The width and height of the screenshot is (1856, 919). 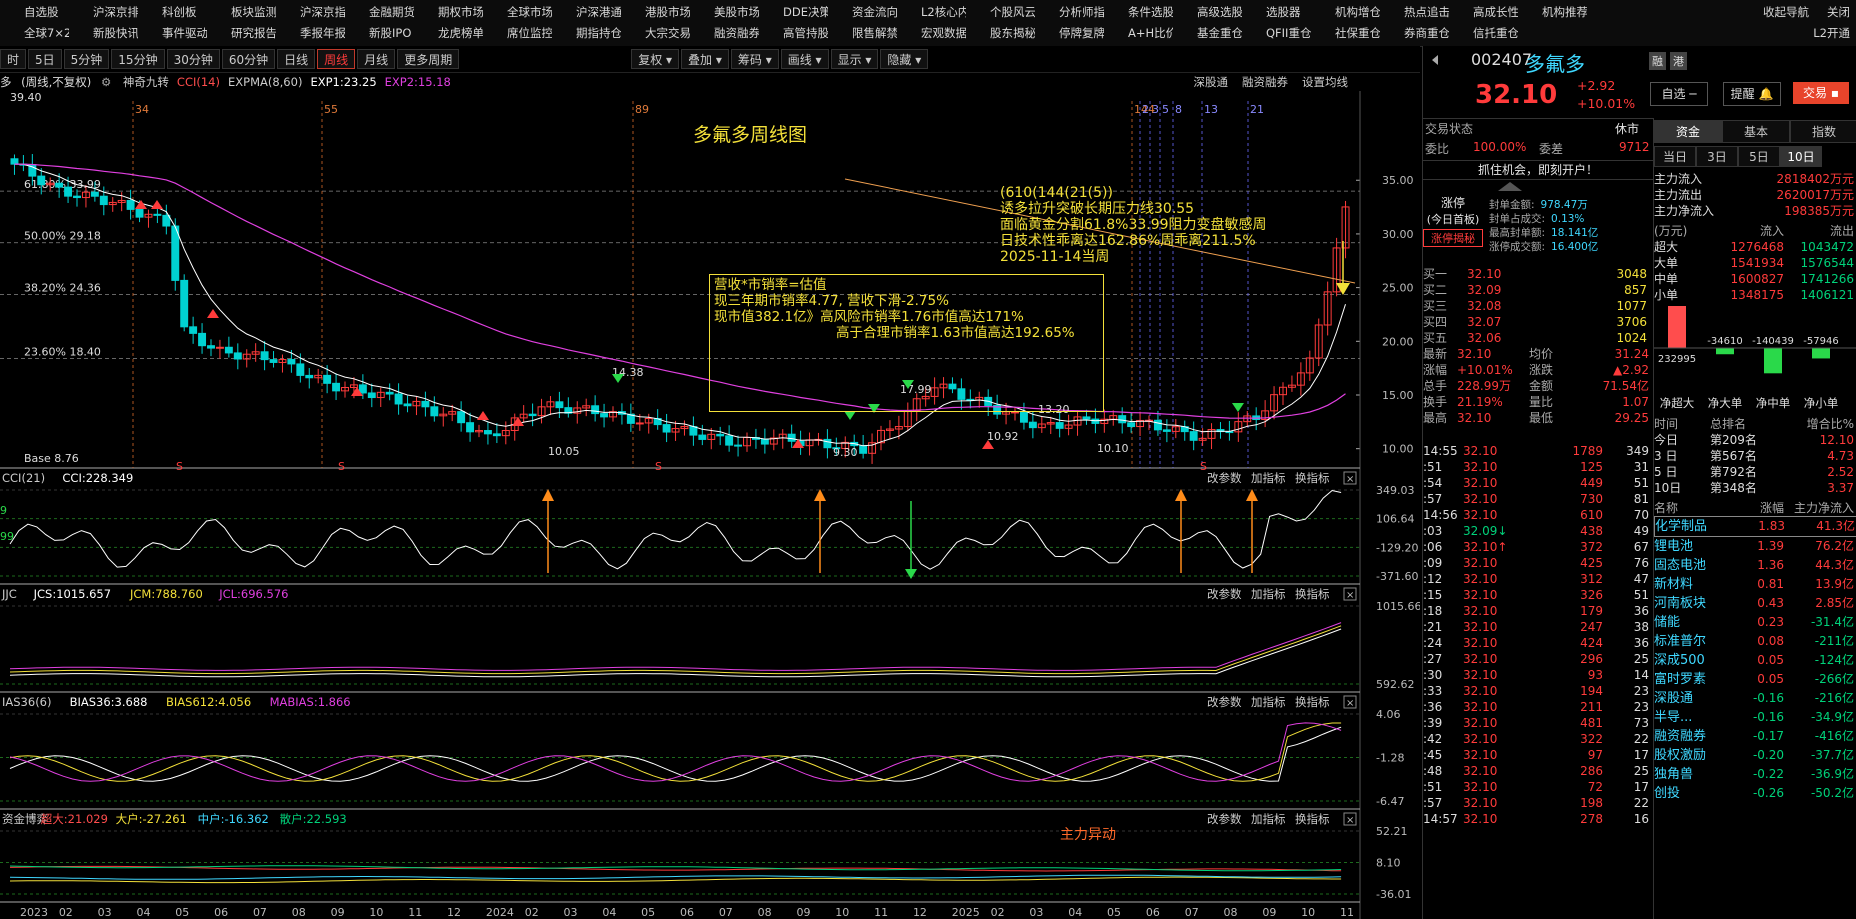 I want to click on menu-item: 期权市场, so click(x=448, y=12).